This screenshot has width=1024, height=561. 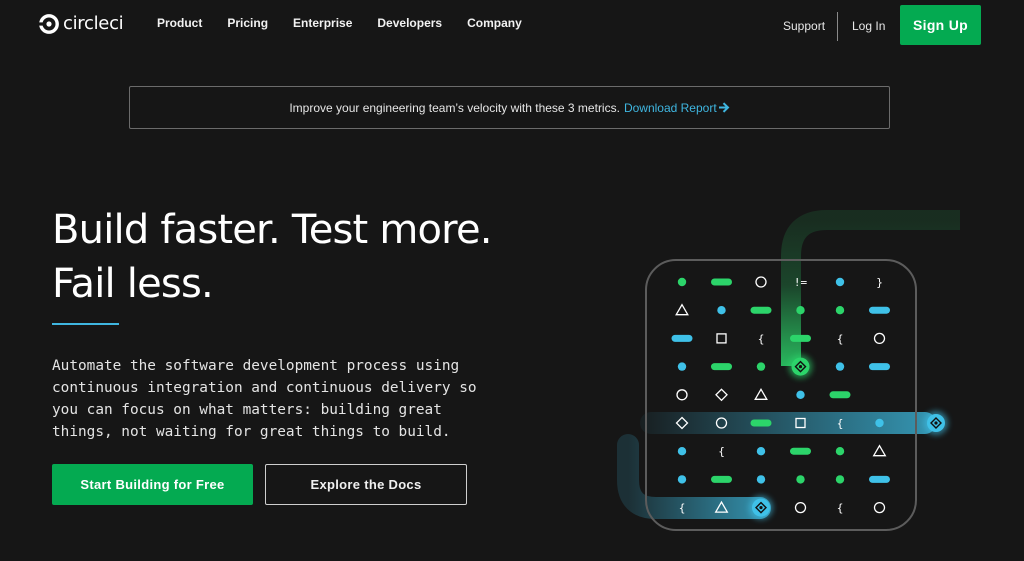 I want to click on signup-button: Sign Up, so click(x=940, y=25).